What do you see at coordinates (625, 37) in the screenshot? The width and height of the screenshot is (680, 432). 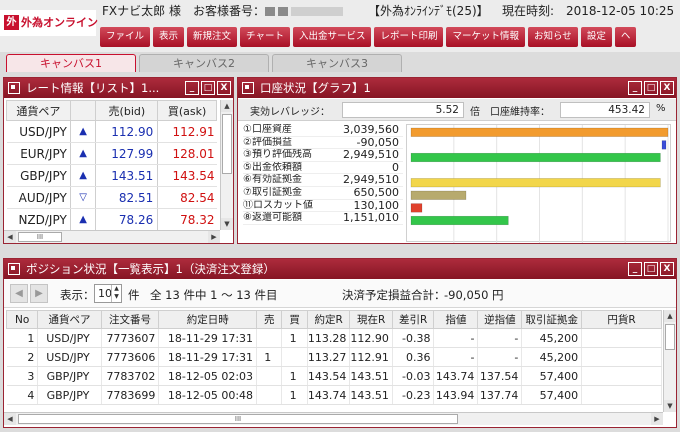 I see `menu-help: ヘ` at bounding box center [625, 37].